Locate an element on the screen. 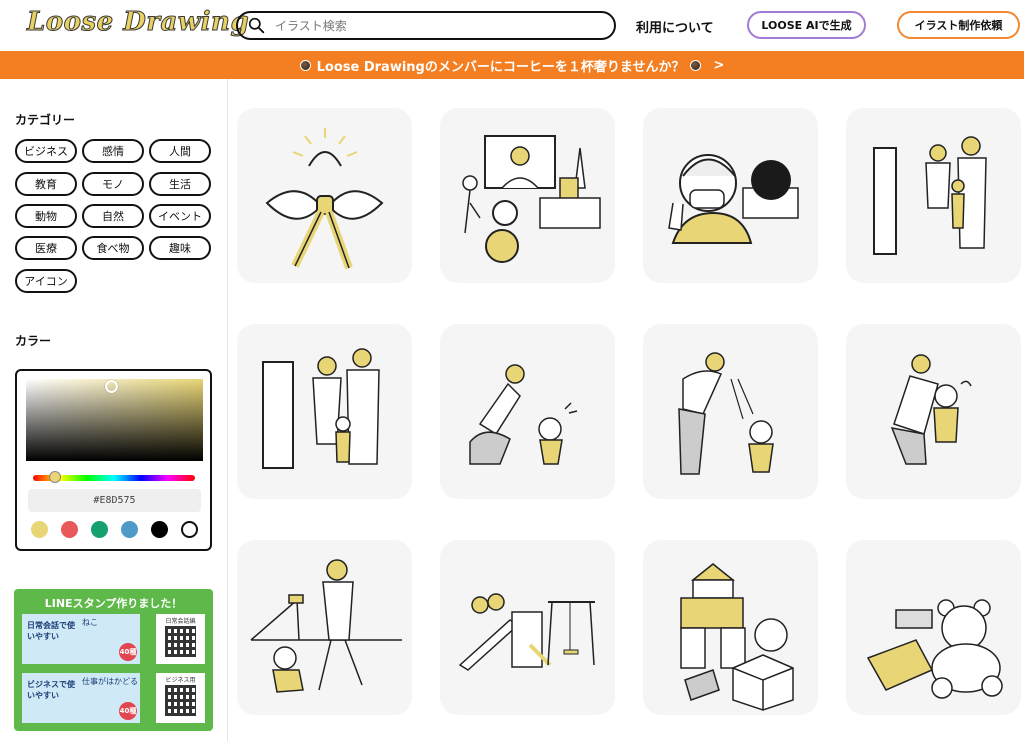 The width and height of the screenshot is (1024, 741). banner-text: Loose Drawingのメンバーにコーヒーを１杯奢りませんか？ is located at coordinates (500, 67).